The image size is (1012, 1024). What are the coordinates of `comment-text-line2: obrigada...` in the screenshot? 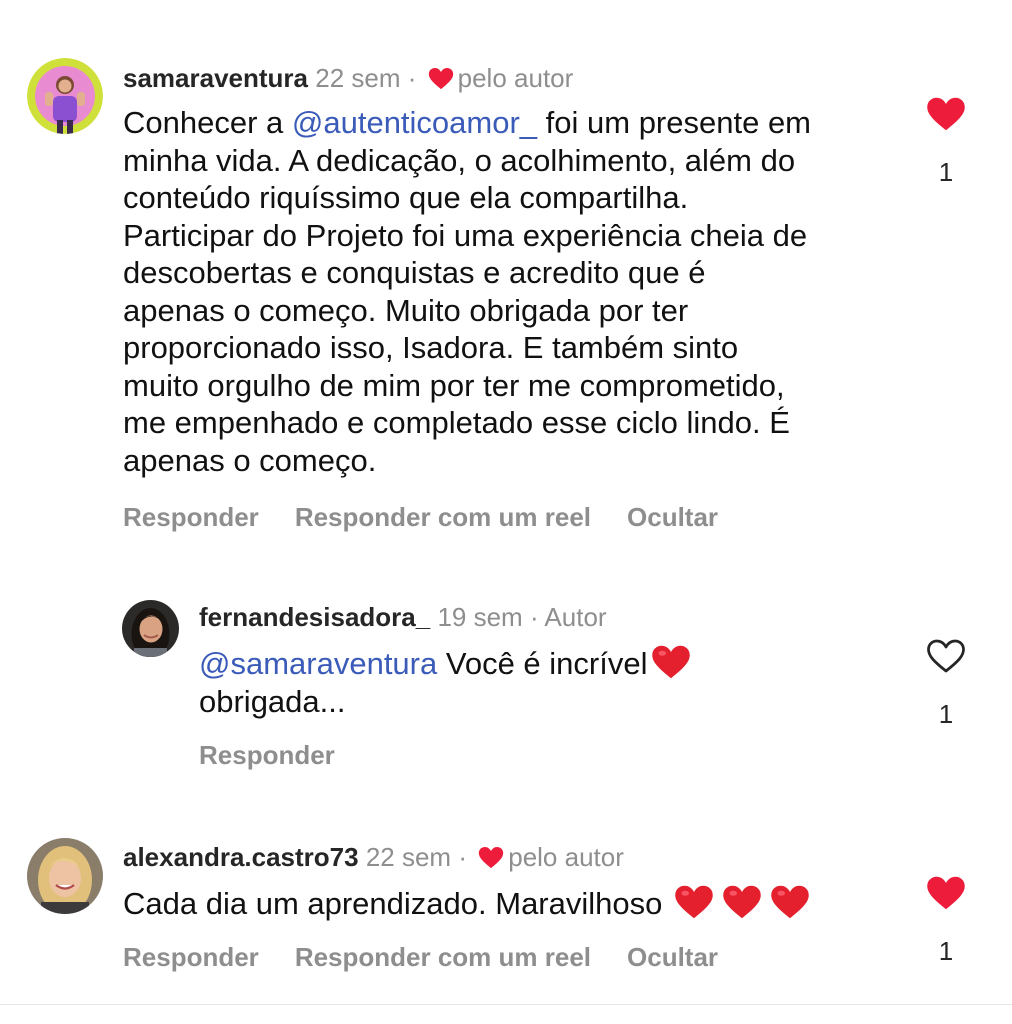 It's located at (272, 701).